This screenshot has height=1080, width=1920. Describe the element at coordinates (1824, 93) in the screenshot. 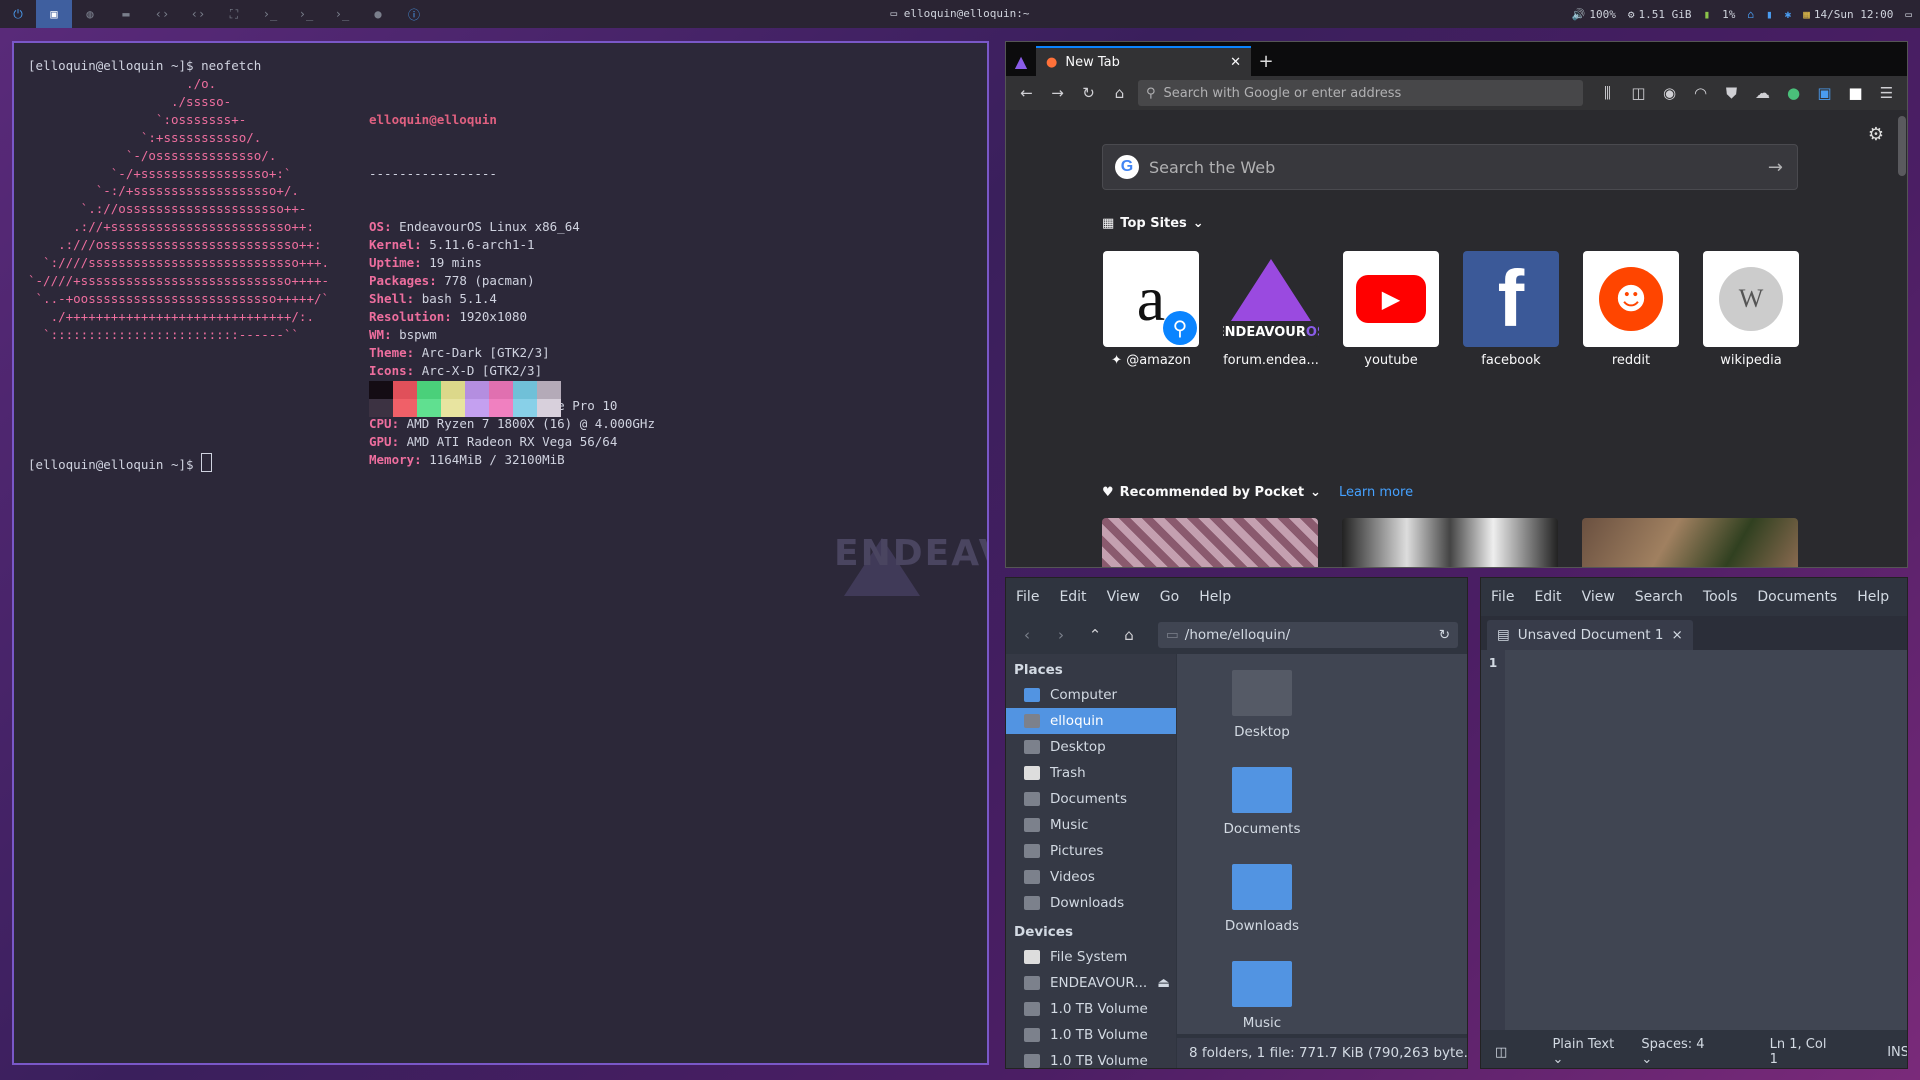

I see `extension-icon-4: ▣` at that location.